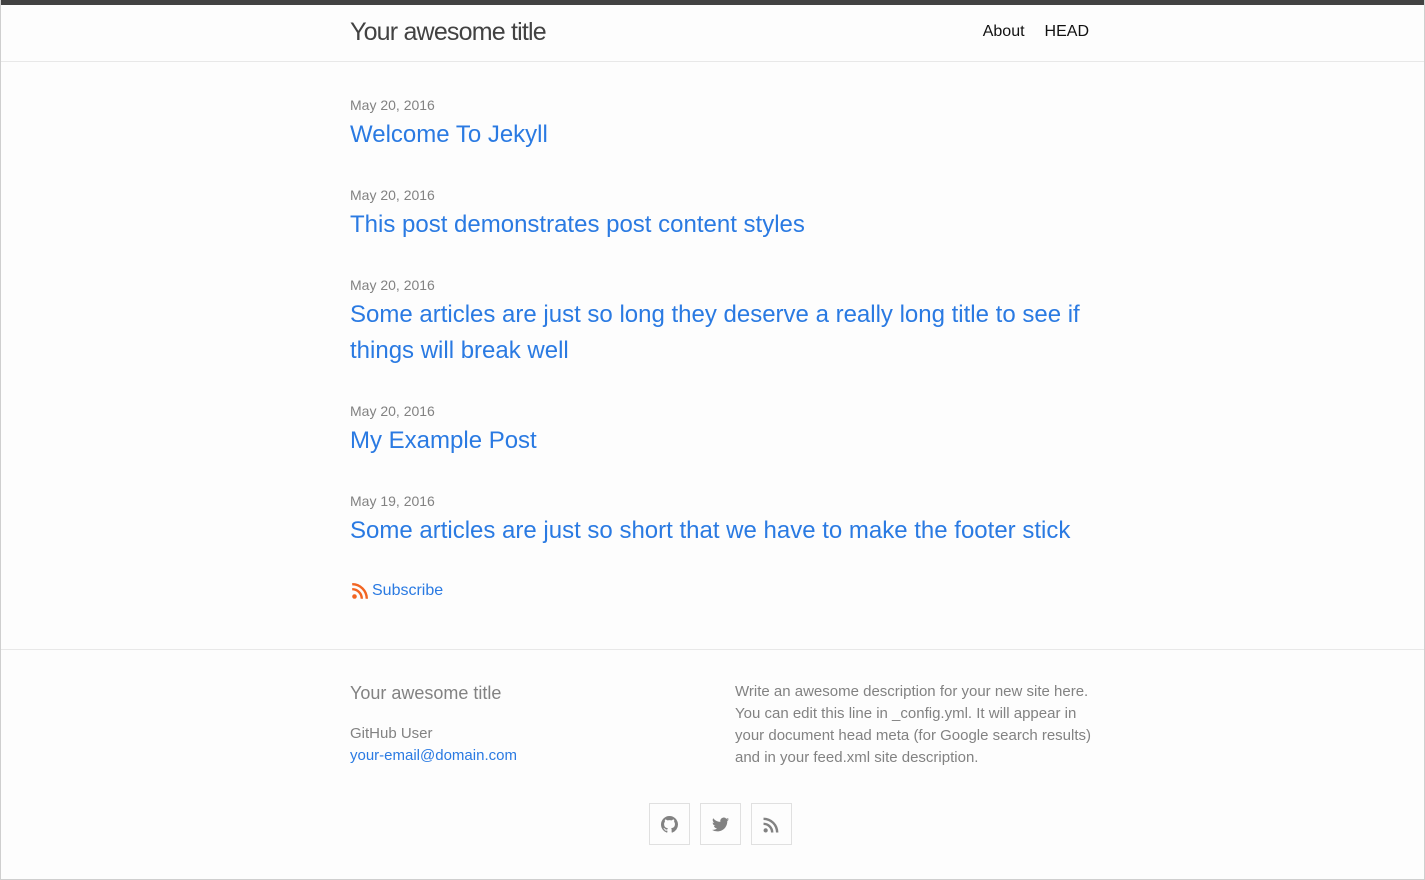  I want to click on nav-head-link: HEAD, so click(1067, 32).